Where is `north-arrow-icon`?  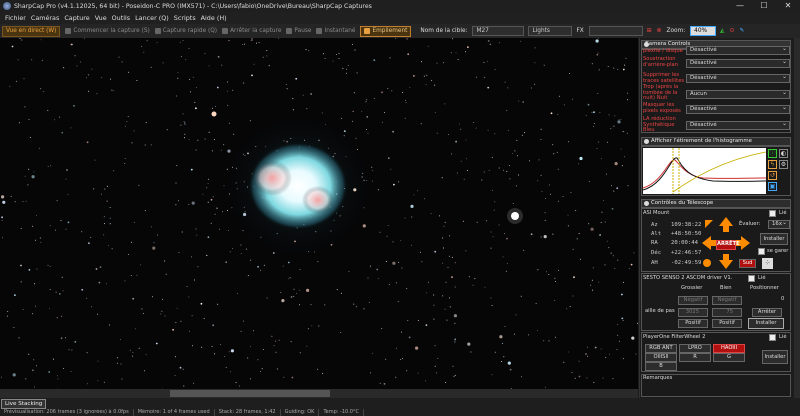
north-arrow-icon is located at coordinates (726, 224).